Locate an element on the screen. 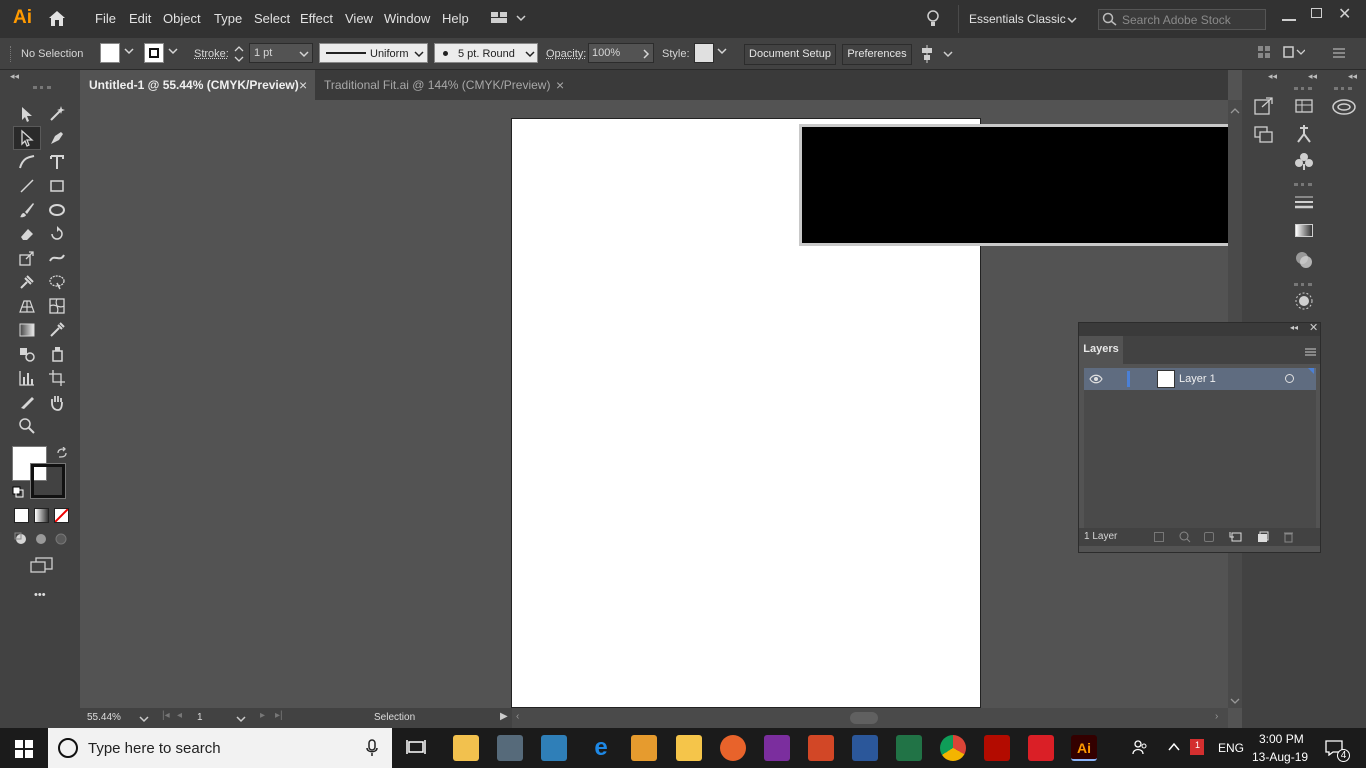  maximize-icon is located at coordinates (1316, 13).